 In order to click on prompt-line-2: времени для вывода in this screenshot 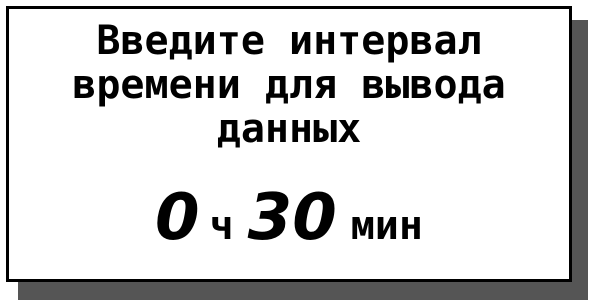, I will do `click(289, 85)`.